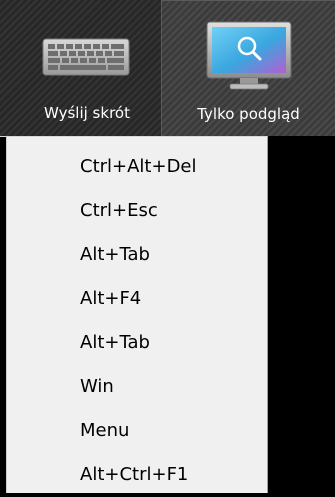 Image resolution: width=335 pixels, height=497 pixels. I want to click on view-only-button: Tylko podgląd, so click(248, 68).